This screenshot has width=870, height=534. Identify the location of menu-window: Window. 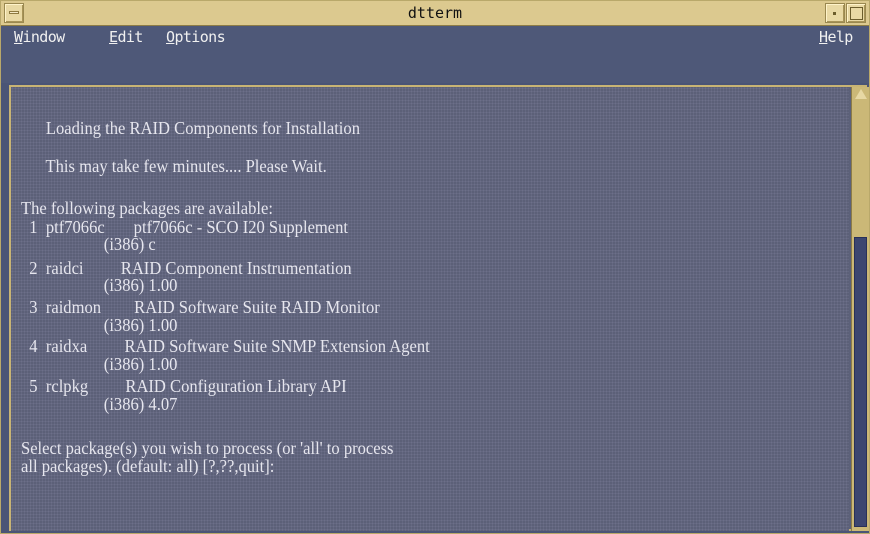
(39, 37).